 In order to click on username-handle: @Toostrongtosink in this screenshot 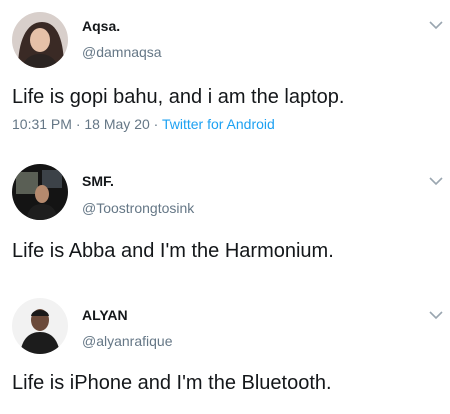, I will do `click(138, 208)`.